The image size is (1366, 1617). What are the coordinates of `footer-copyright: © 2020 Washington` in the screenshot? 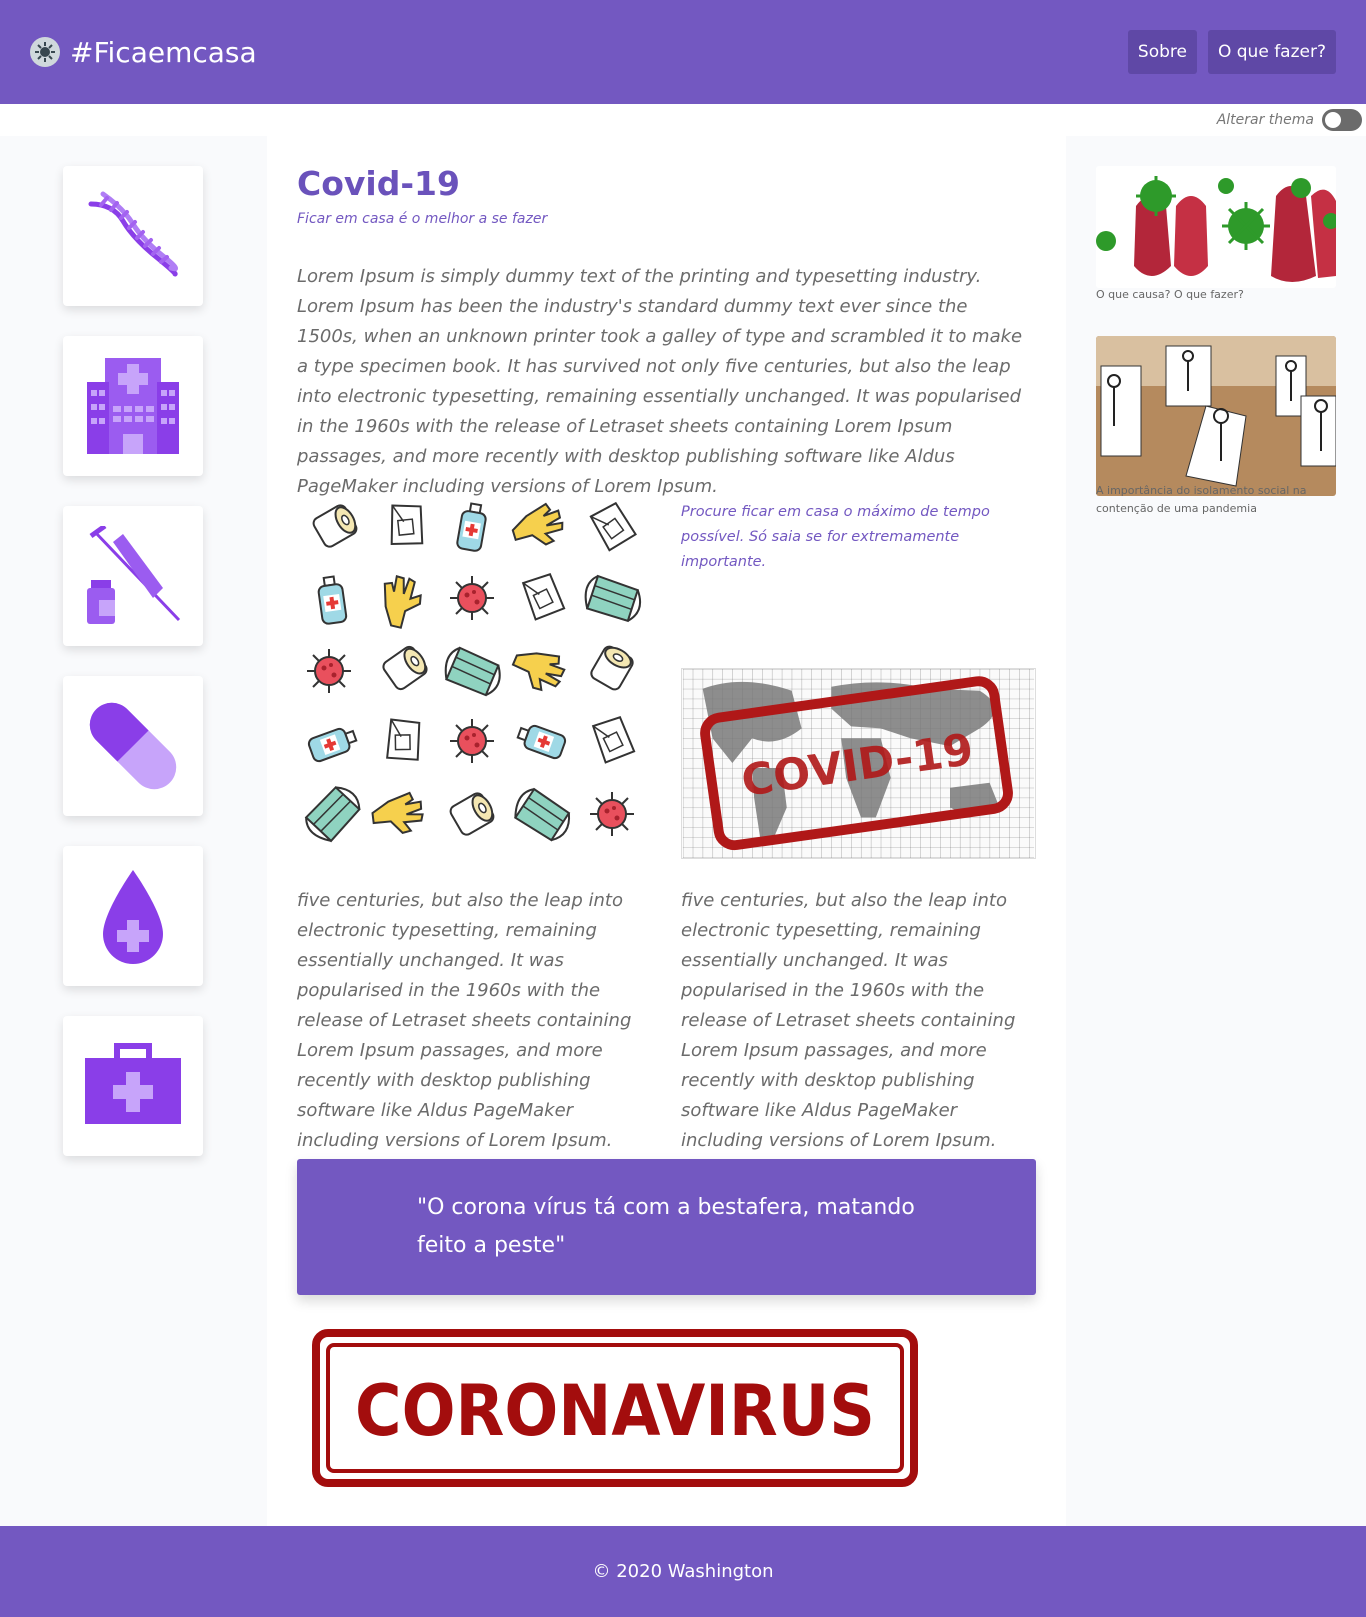 It's located at (683, 1571).